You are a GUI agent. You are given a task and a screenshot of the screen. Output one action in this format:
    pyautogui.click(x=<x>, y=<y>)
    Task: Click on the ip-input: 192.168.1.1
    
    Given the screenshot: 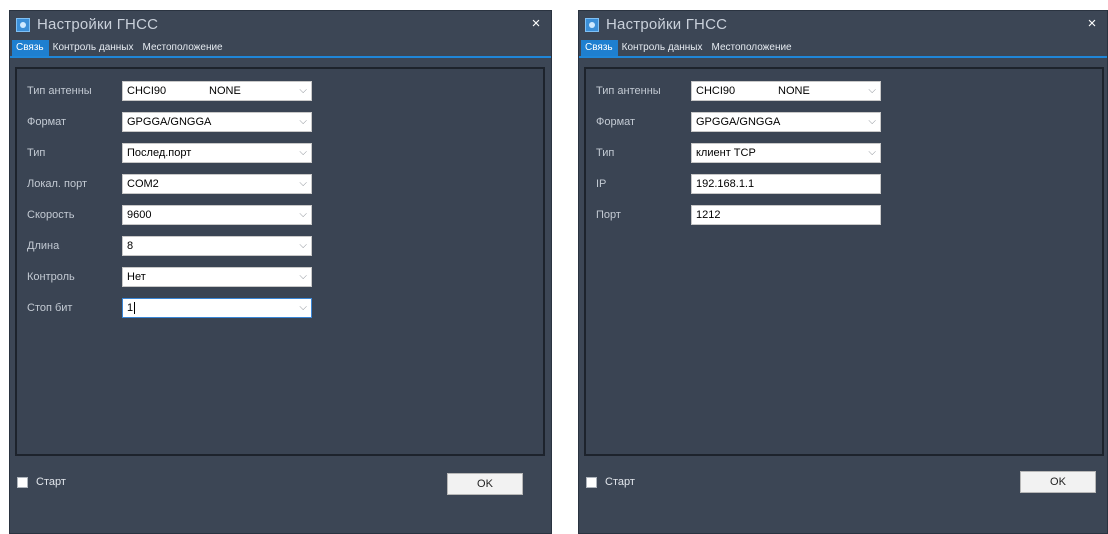 What is the action you would take?
    pyautogui.click(x=786, y=184)
    